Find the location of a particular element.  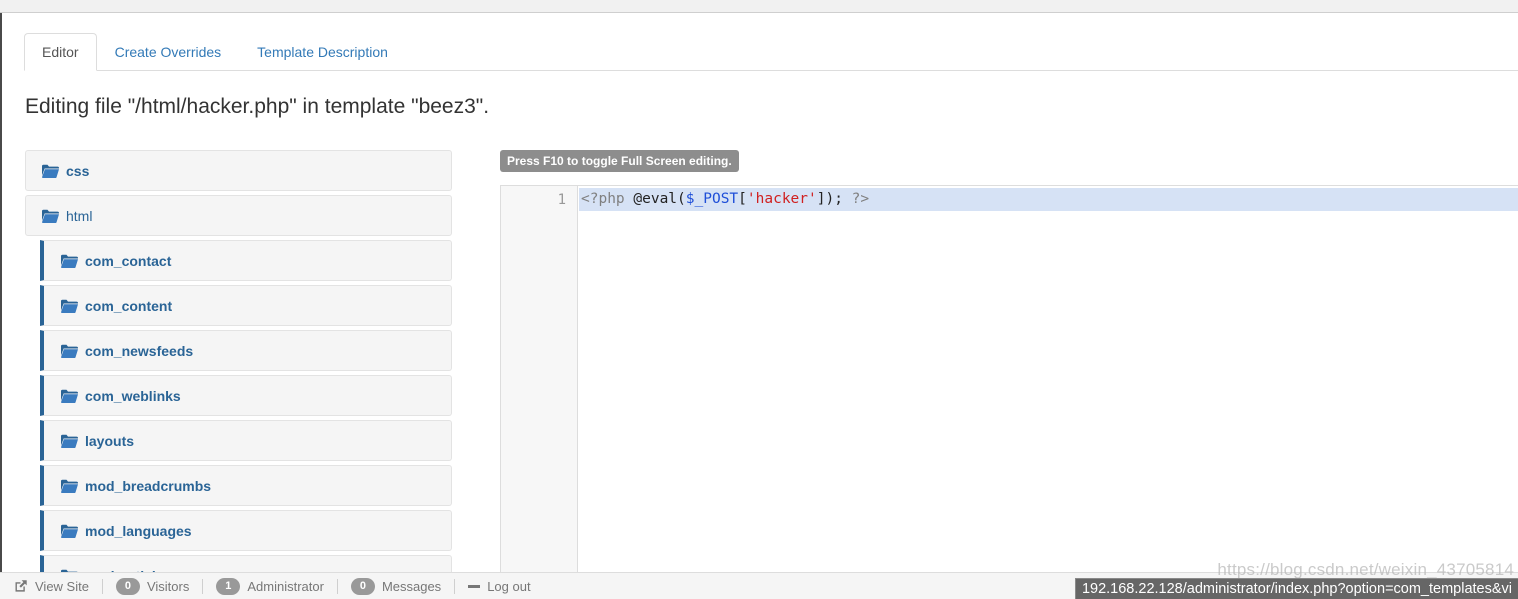

status-item-label: Visitors is located at coordinates (168, 586).